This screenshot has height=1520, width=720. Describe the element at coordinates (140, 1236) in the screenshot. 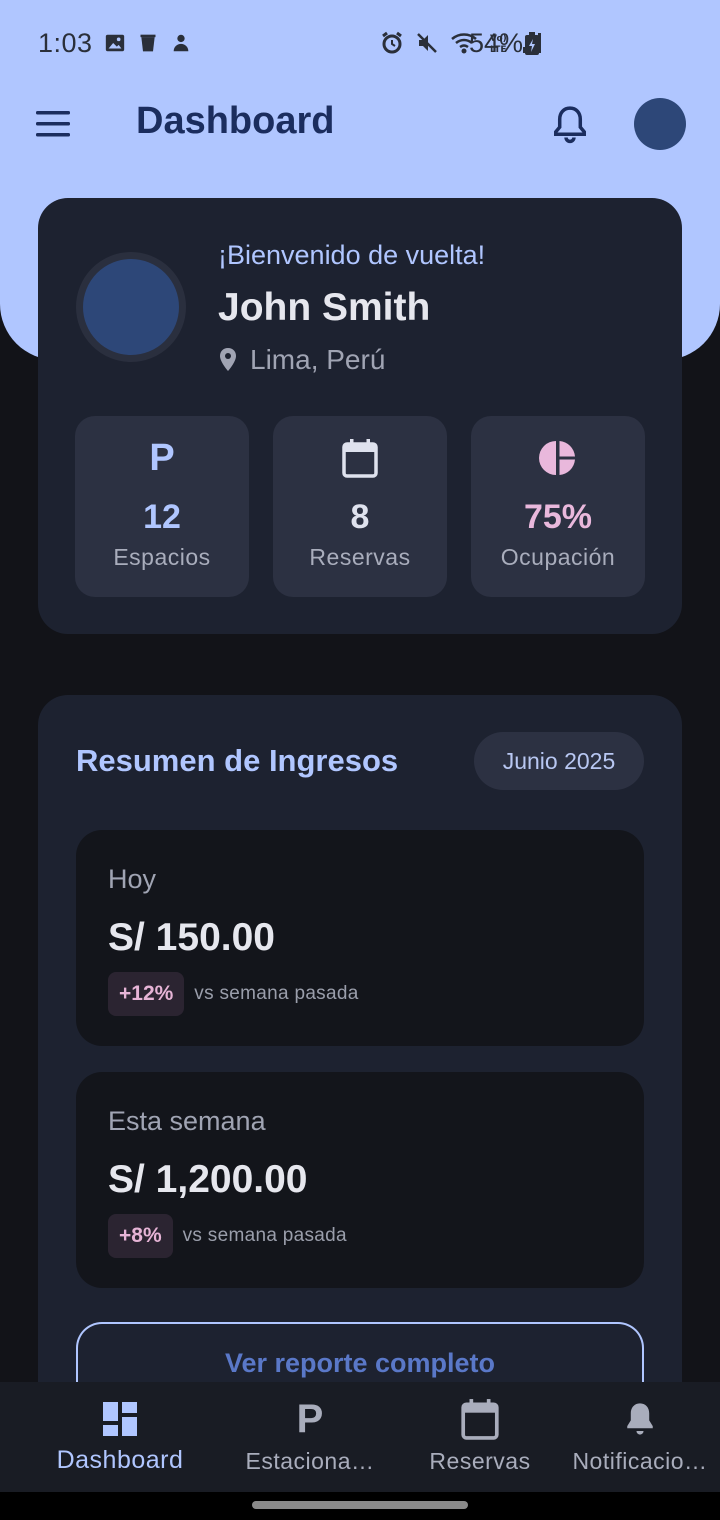

I see `change-badge: +8%` at that location.